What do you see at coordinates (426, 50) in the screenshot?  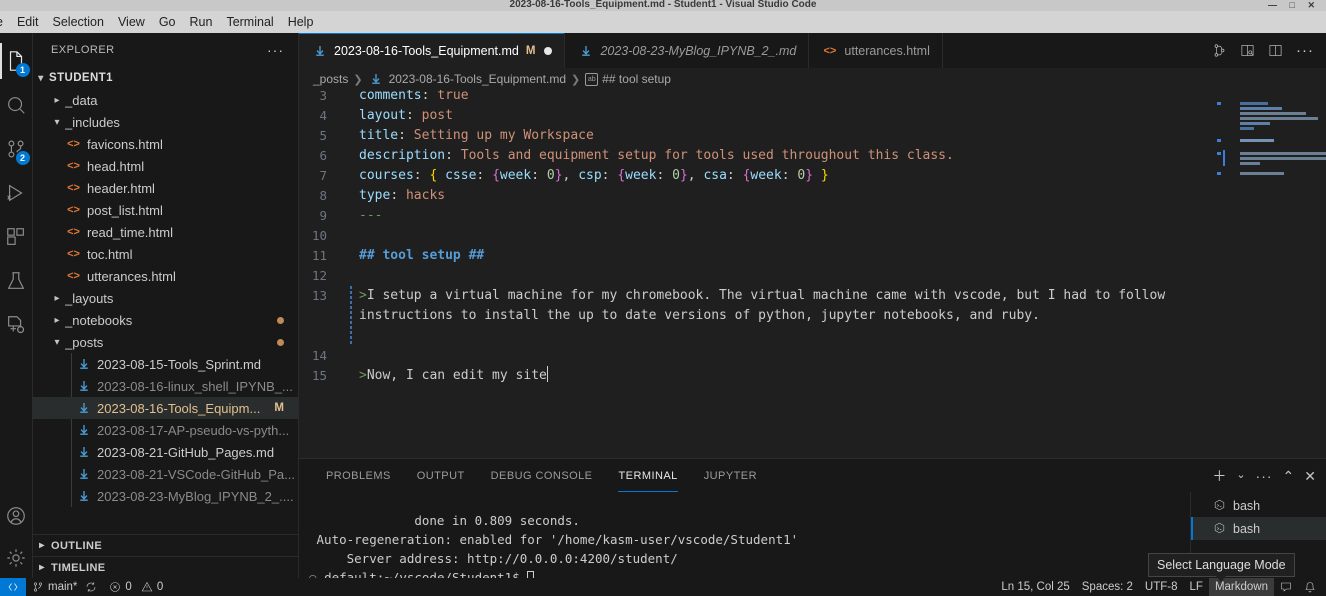 I see `tab-label: 2023-08-16-Tools_Equipment.md` at bounding box center [426, 50].